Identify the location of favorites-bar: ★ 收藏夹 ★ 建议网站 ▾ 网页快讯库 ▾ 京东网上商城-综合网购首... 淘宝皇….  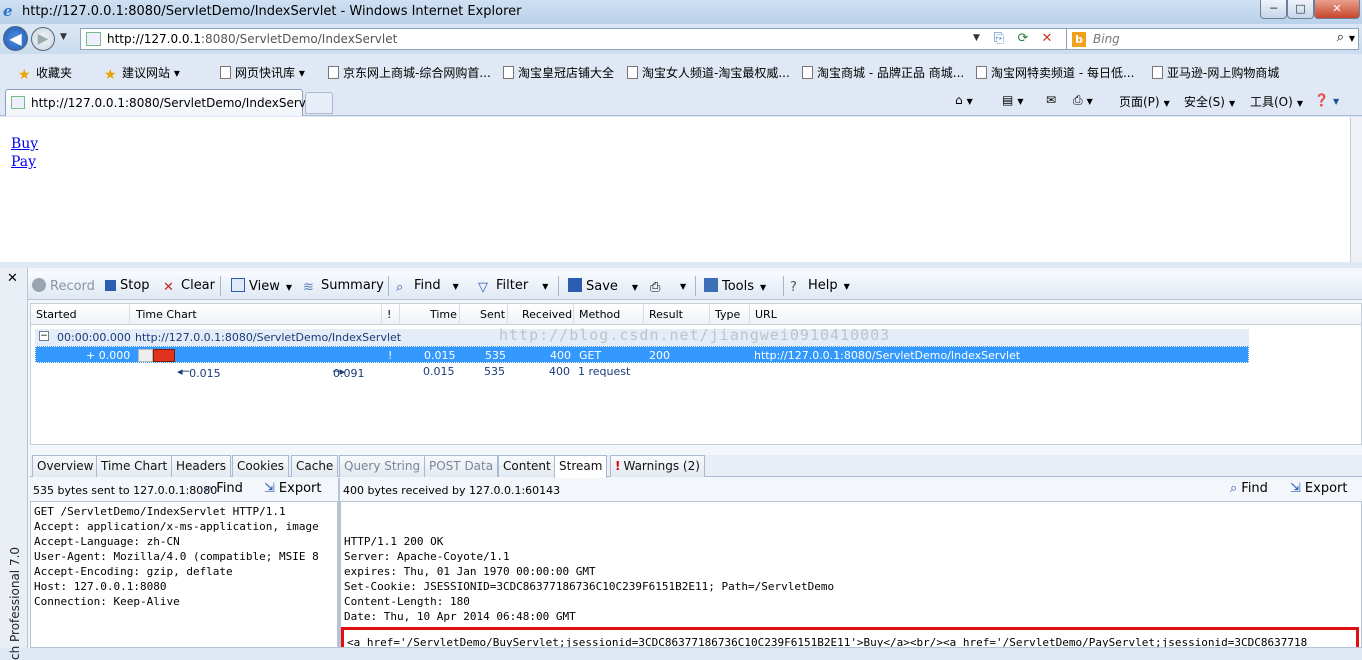
(681, 72).